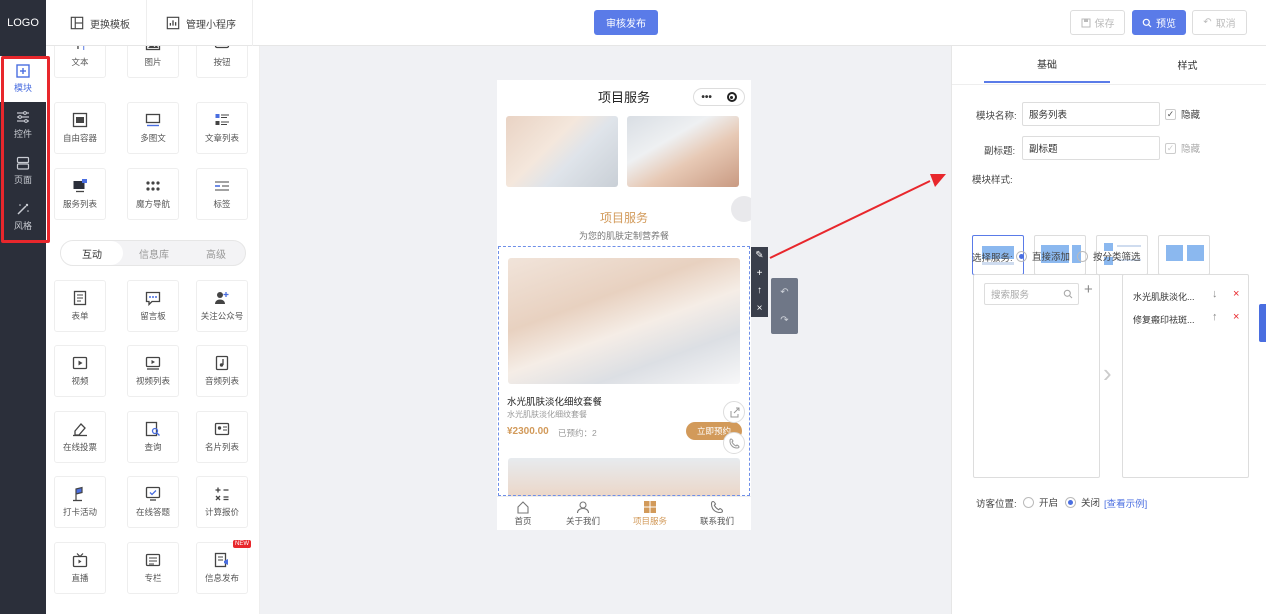 The width and height of the screenshot is (1266, 614). I want to click on radio-on: 开启, so click(1040, 502).